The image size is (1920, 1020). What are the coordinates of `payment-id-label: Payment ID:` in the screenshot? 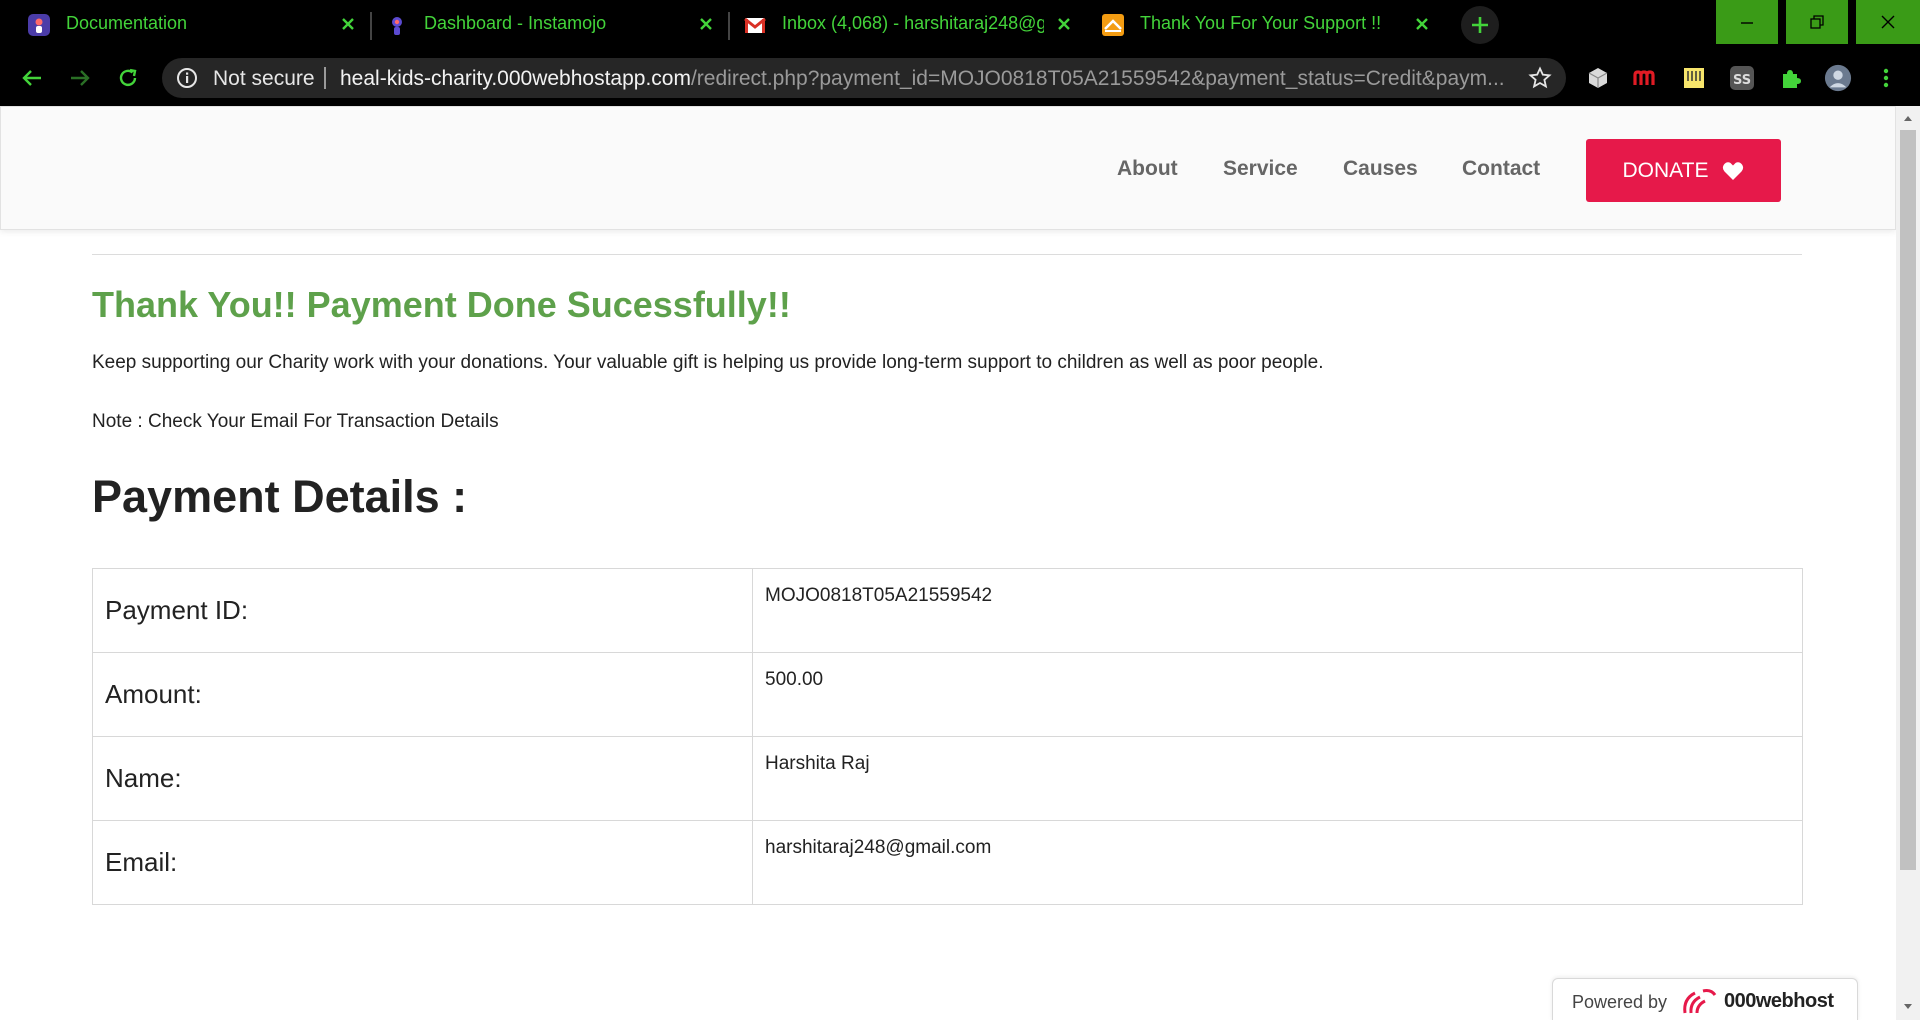 It's located at (422, 610).